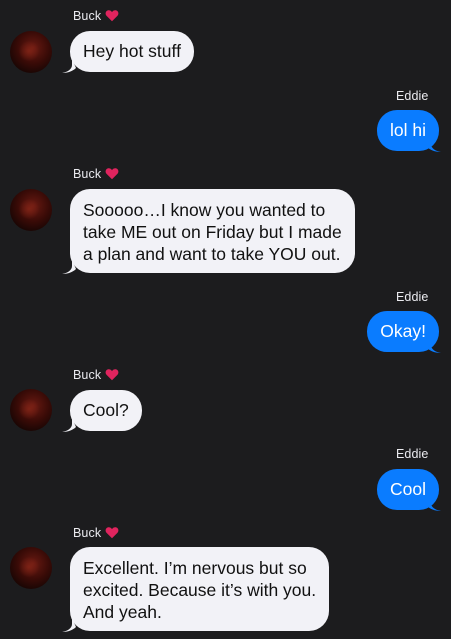 This screenshot has width=451, height=639. What do you see at coordinates (212, 254) in the screenshot?
I see `message-line: a plan and want to take YOU out.` at bounding box center [212, 254].